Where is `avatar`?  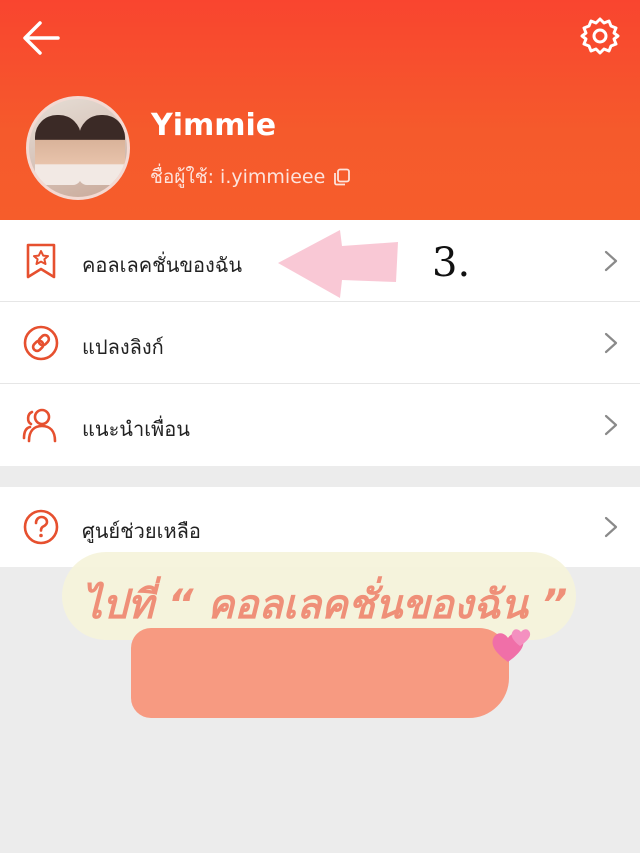 avatar is located at coordinates (78, 148).